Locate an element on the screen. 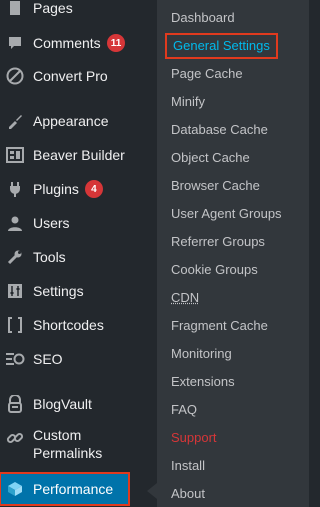 The height and width of the screenshot is (507, 320). submenu-install: Install is located at coordinates (188, 466).